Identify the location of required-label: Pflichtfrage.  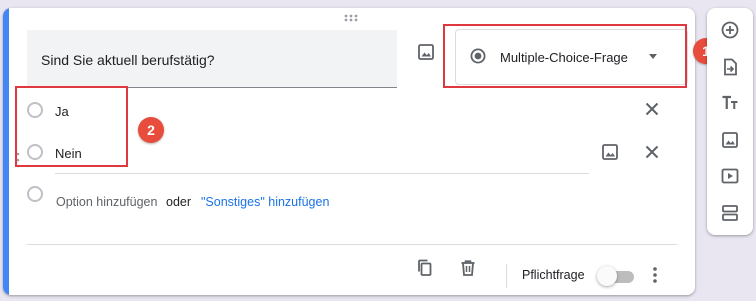
(553, 275).